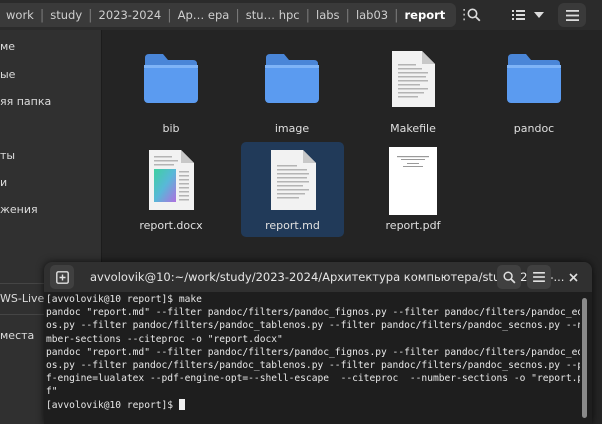 The height and width of the screenshot is (424, 602). Describe the element at coordinates (171, 128) in the screenshot. I see `file-name: bib` at that location.